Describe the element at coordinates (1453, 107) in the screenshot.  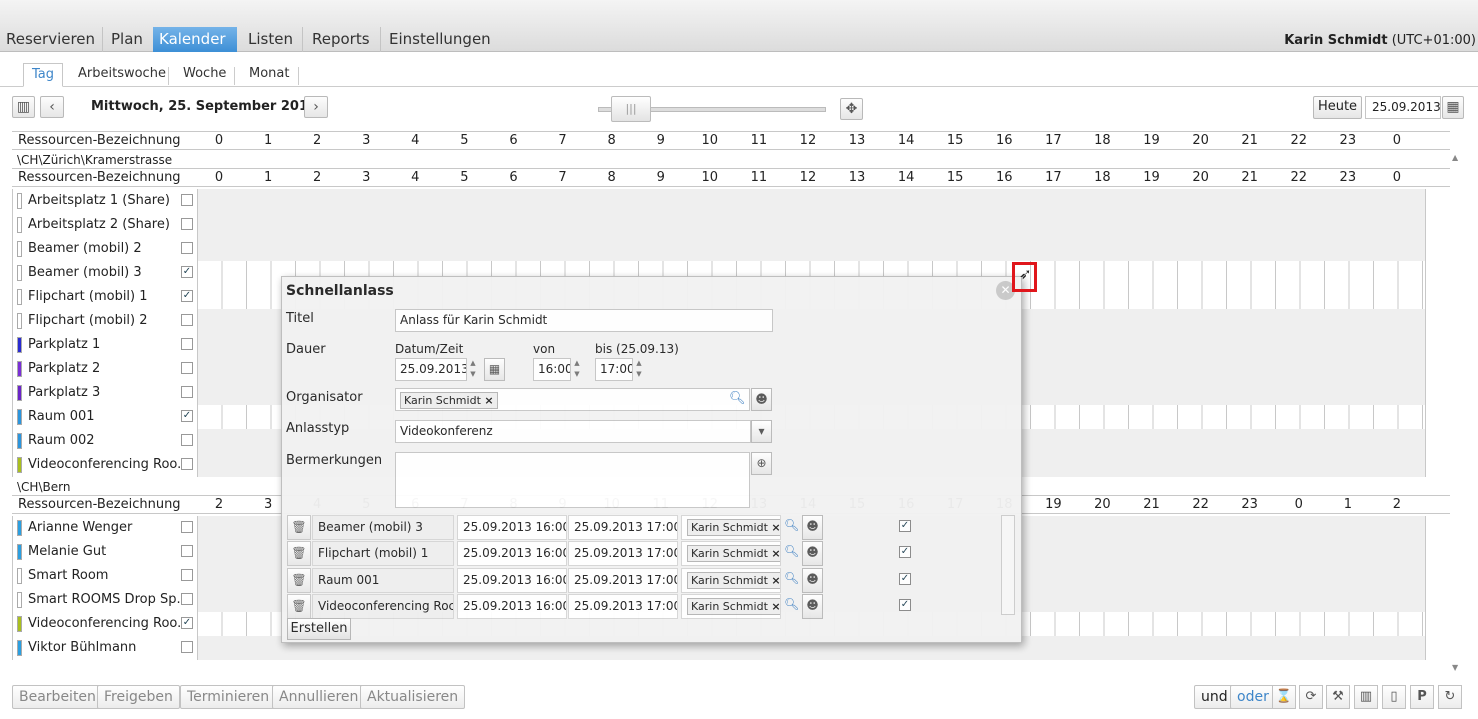
I see `calendar-button: ▦` at that location.